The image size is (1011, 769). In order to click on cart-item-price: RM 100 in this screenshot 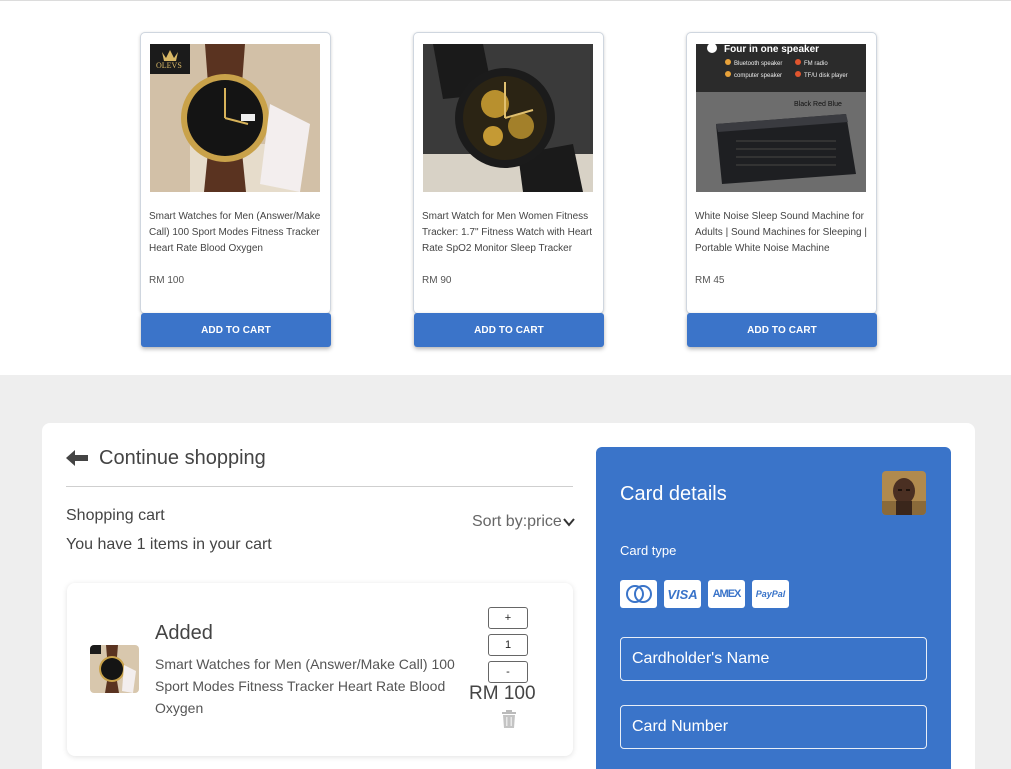, I will do `click(502, 693)`.